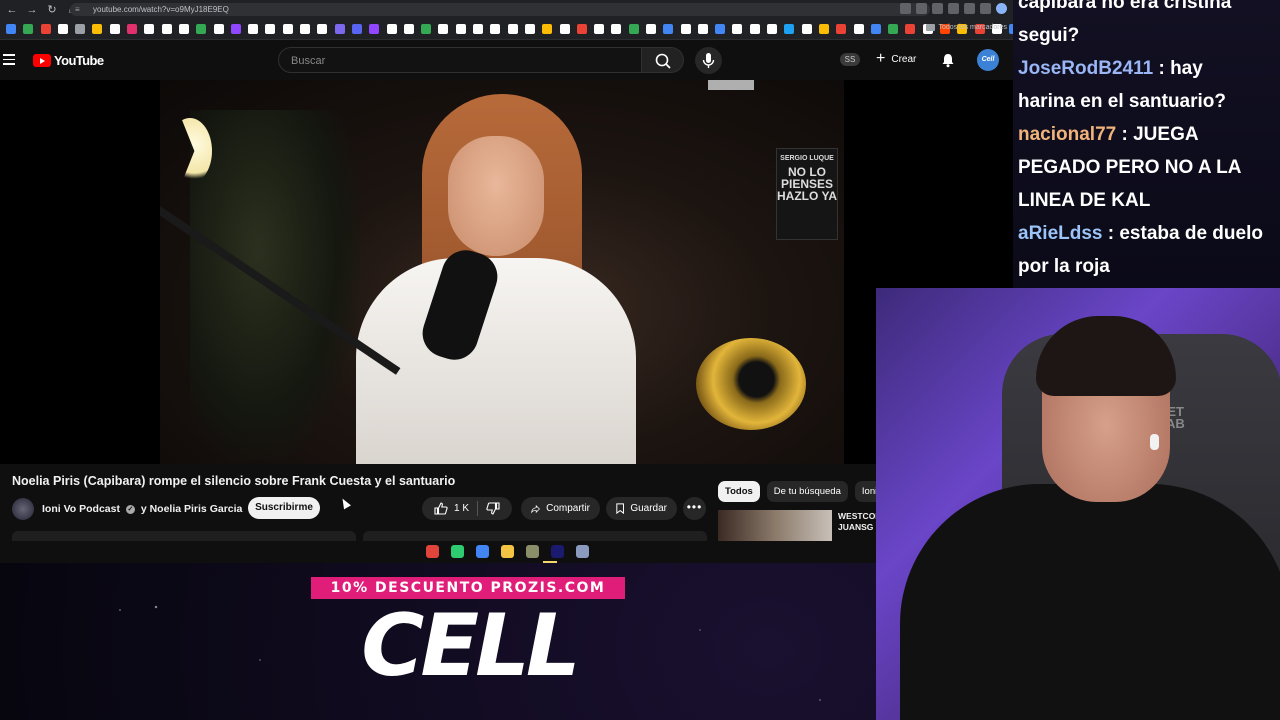 This screenshot has width=1280, height=720. Describe the element at coordinates (966, 27) in the screenshot. I see `all-bookmarks: Todos los marcadores` at that location.